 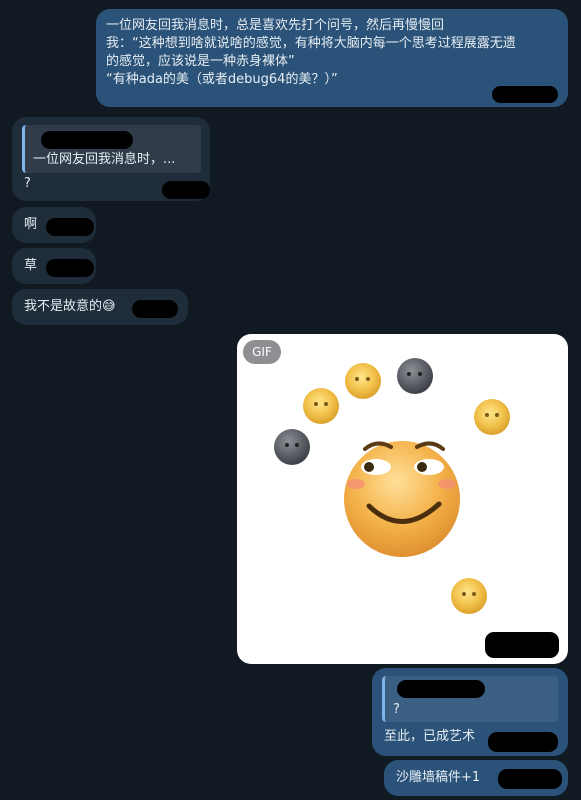 I want to click on outgoing-message: 沙雕墙稿件+1, so click(x=476, y=778).